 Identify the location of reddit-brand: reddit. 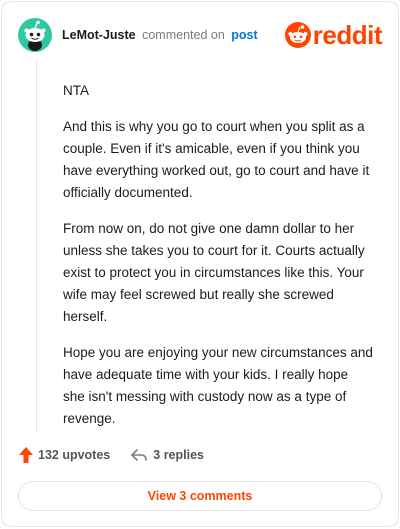
(333, 35).